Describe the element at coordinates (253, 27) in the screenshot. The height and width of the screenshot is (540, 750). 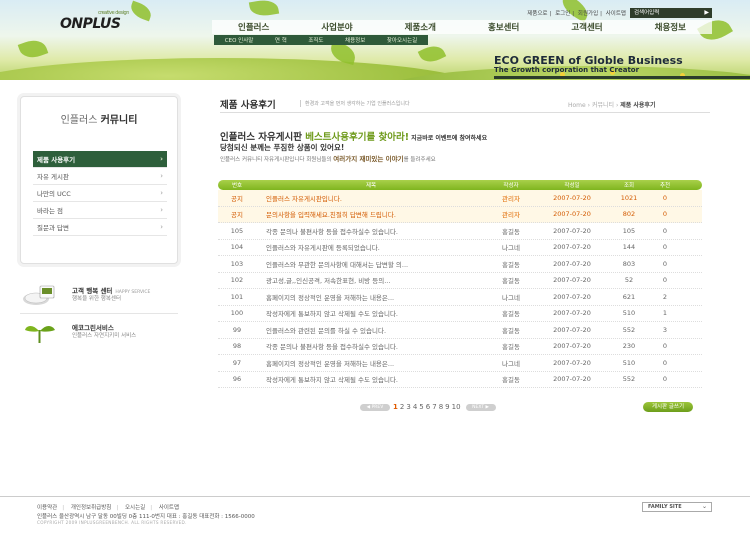
I see `gnb-item-company: 인플러스` at that location.